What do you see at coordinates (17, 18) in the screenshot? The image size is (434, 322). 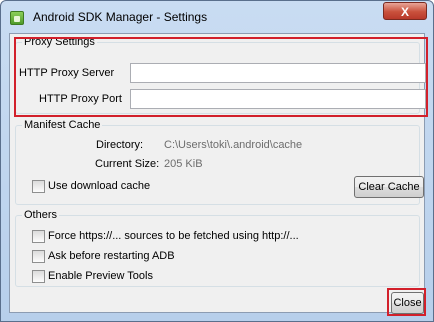 I see `android-sdk-icon` at bounding box center [17, 18].